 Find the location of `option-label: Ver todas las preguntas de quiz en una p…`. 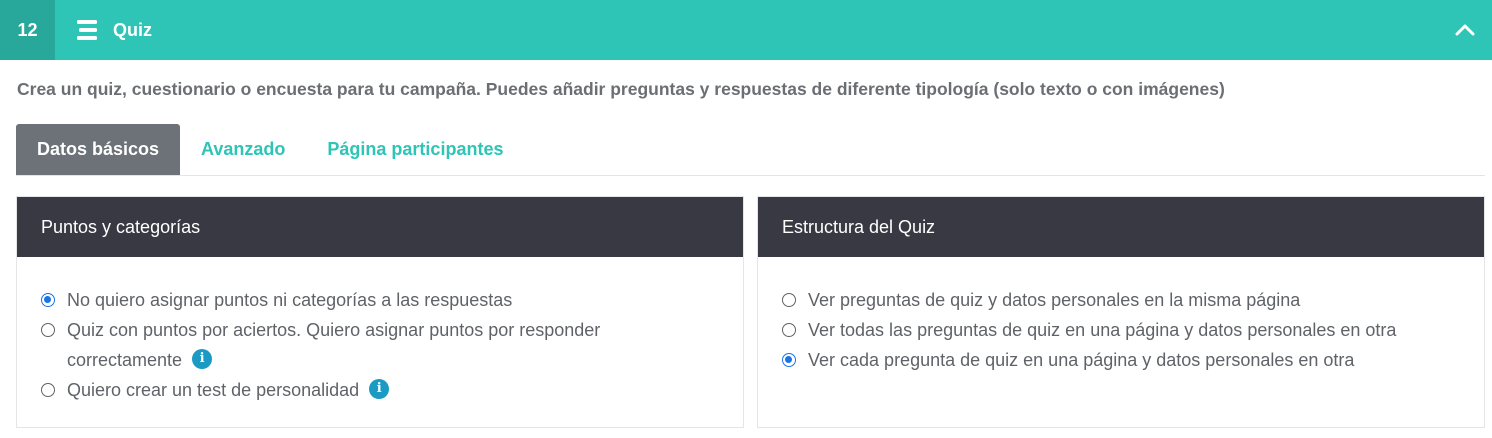

option-label: Ver todas las preguntas de quiz en una p… is located at coordinates (1102, 330).